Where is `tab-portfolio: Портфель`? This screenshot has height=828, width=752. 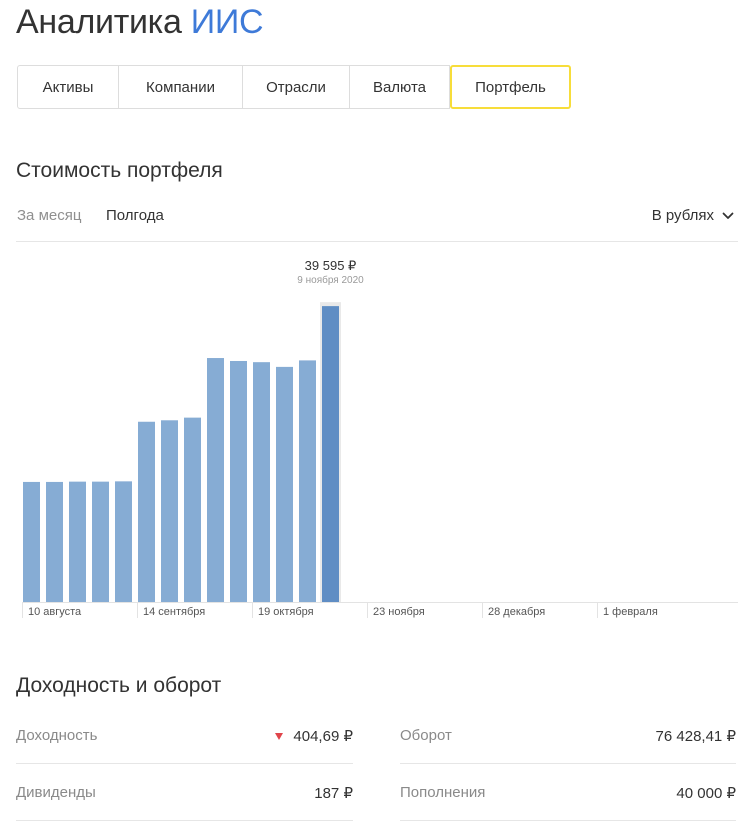
tab-portfolio: Портфель is located at coordinates (510, 87).